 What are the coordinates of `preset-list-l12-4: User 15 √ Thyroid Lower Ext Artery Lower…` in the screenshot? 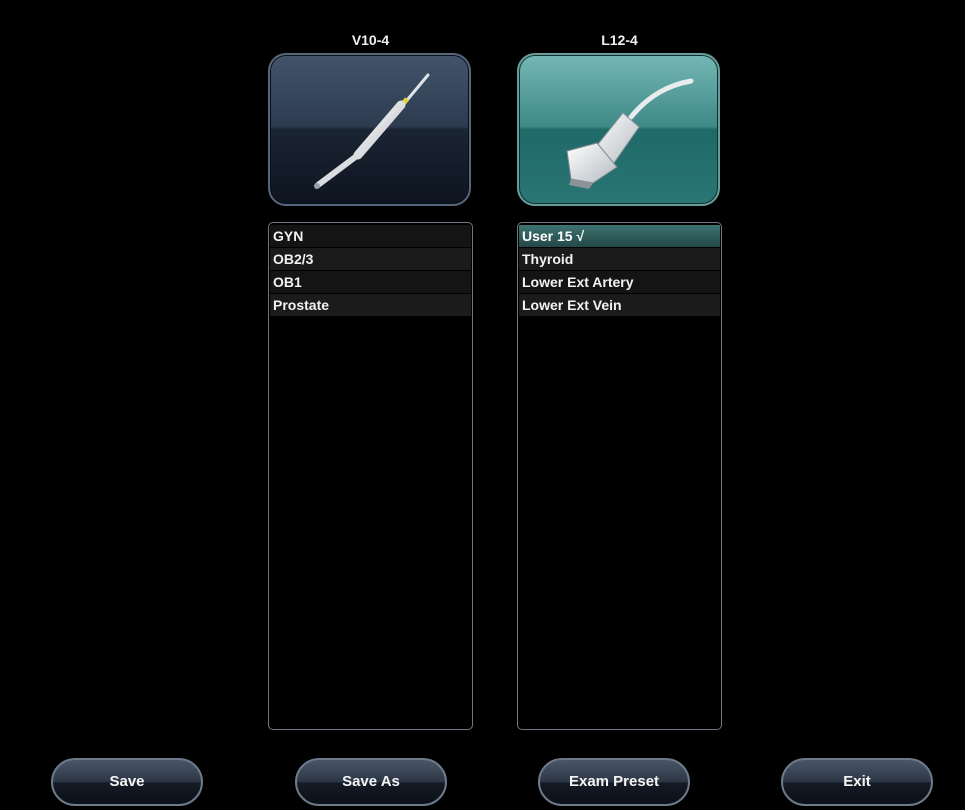 It's located at (619, 476).